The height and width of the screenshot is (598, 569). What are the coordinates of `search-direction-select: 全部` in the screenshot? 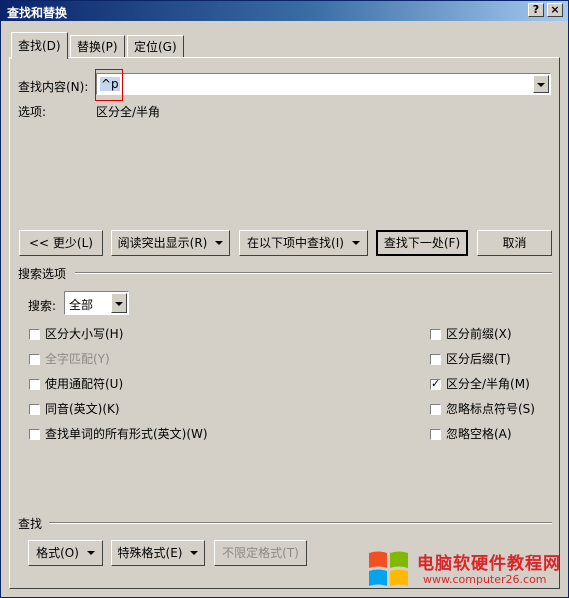 It's located at (96, 303).